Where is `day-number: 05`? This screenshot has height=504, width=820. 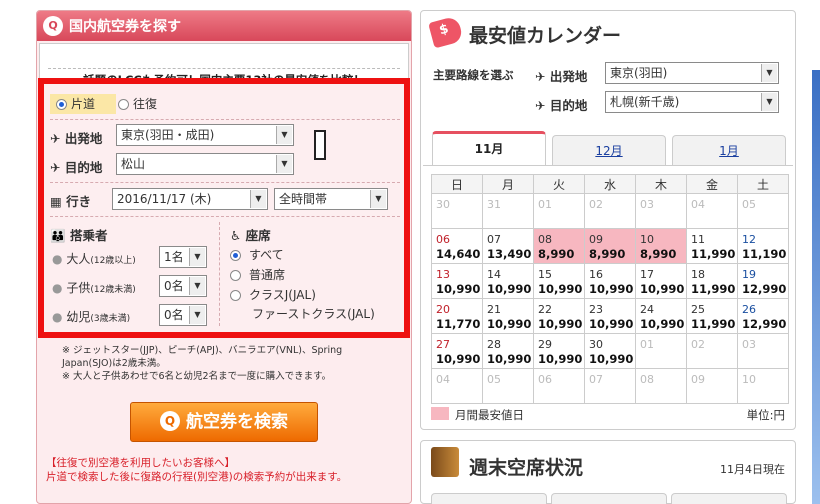 day-number: 05 is located at coordinates (749, 204).